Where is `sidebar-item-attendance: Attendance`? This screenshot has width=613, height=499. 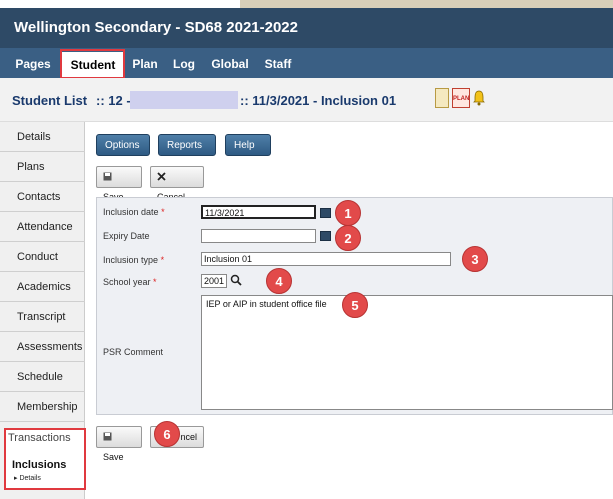
sidebar-item-attendance: Attendance is located at coordinates (42, 227).